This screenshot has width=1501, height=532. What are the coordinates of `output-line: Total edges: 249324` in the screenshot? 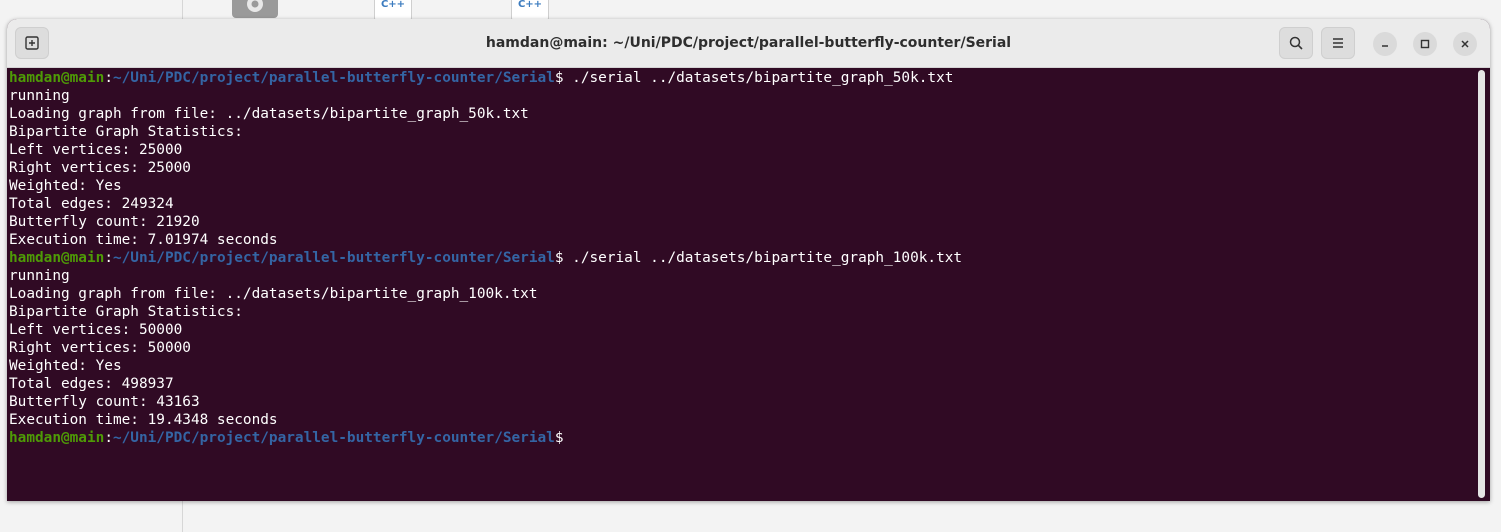 It's located at (91, 204).